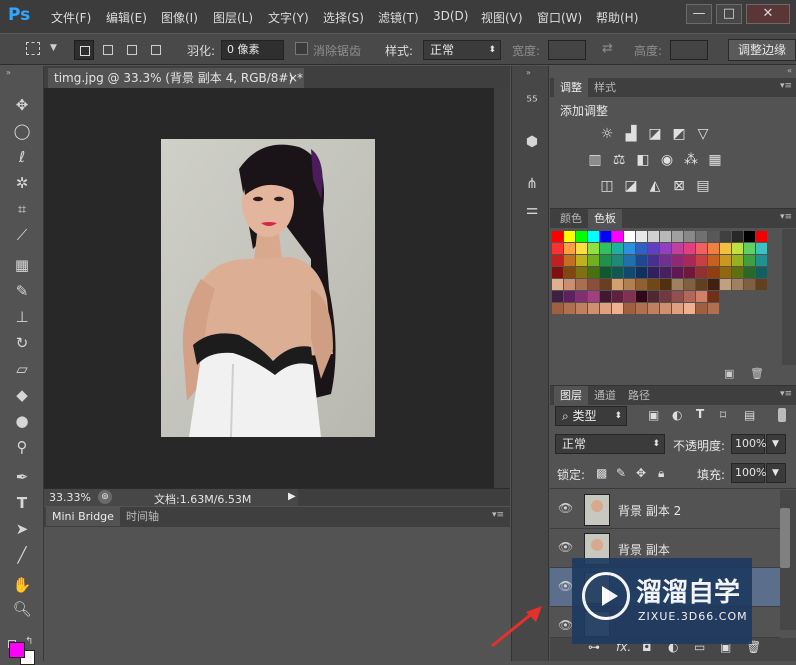  I want to click on layer-name: 背景 副本 2, so click(649, 510).